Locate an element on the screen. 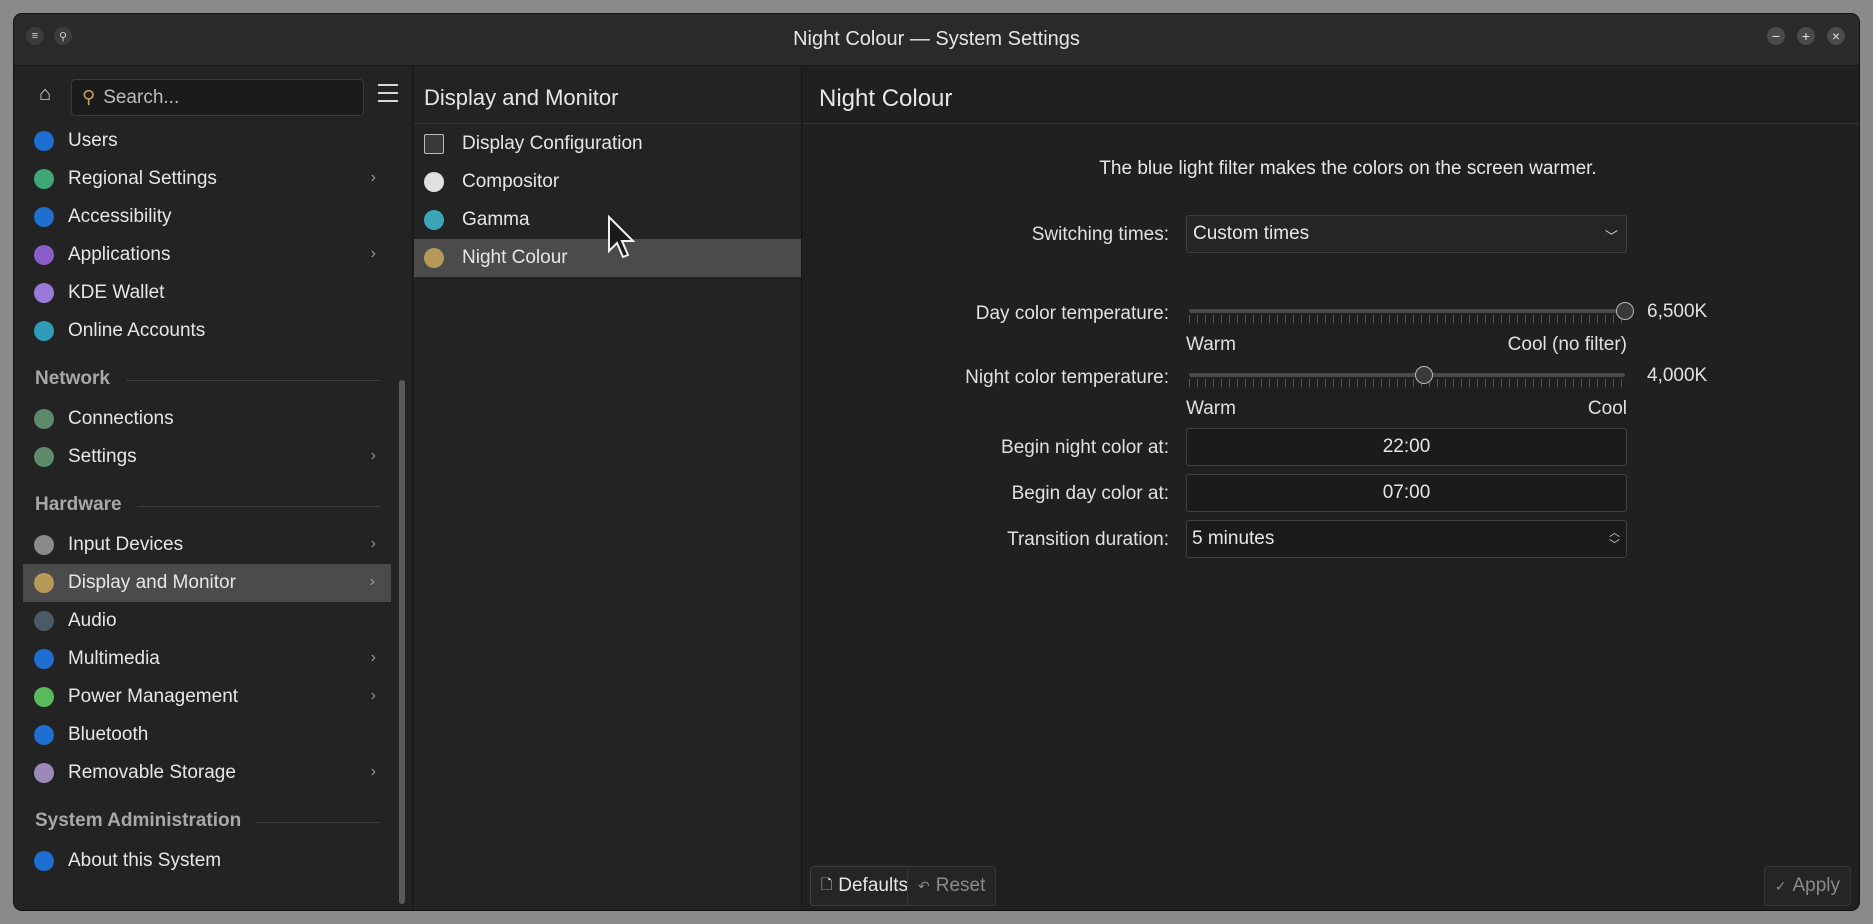 The height and width of the screenshot is (924, 1873). switching-times-dropdown: Custom times ﹀ is located at coordinates (1406, 234).